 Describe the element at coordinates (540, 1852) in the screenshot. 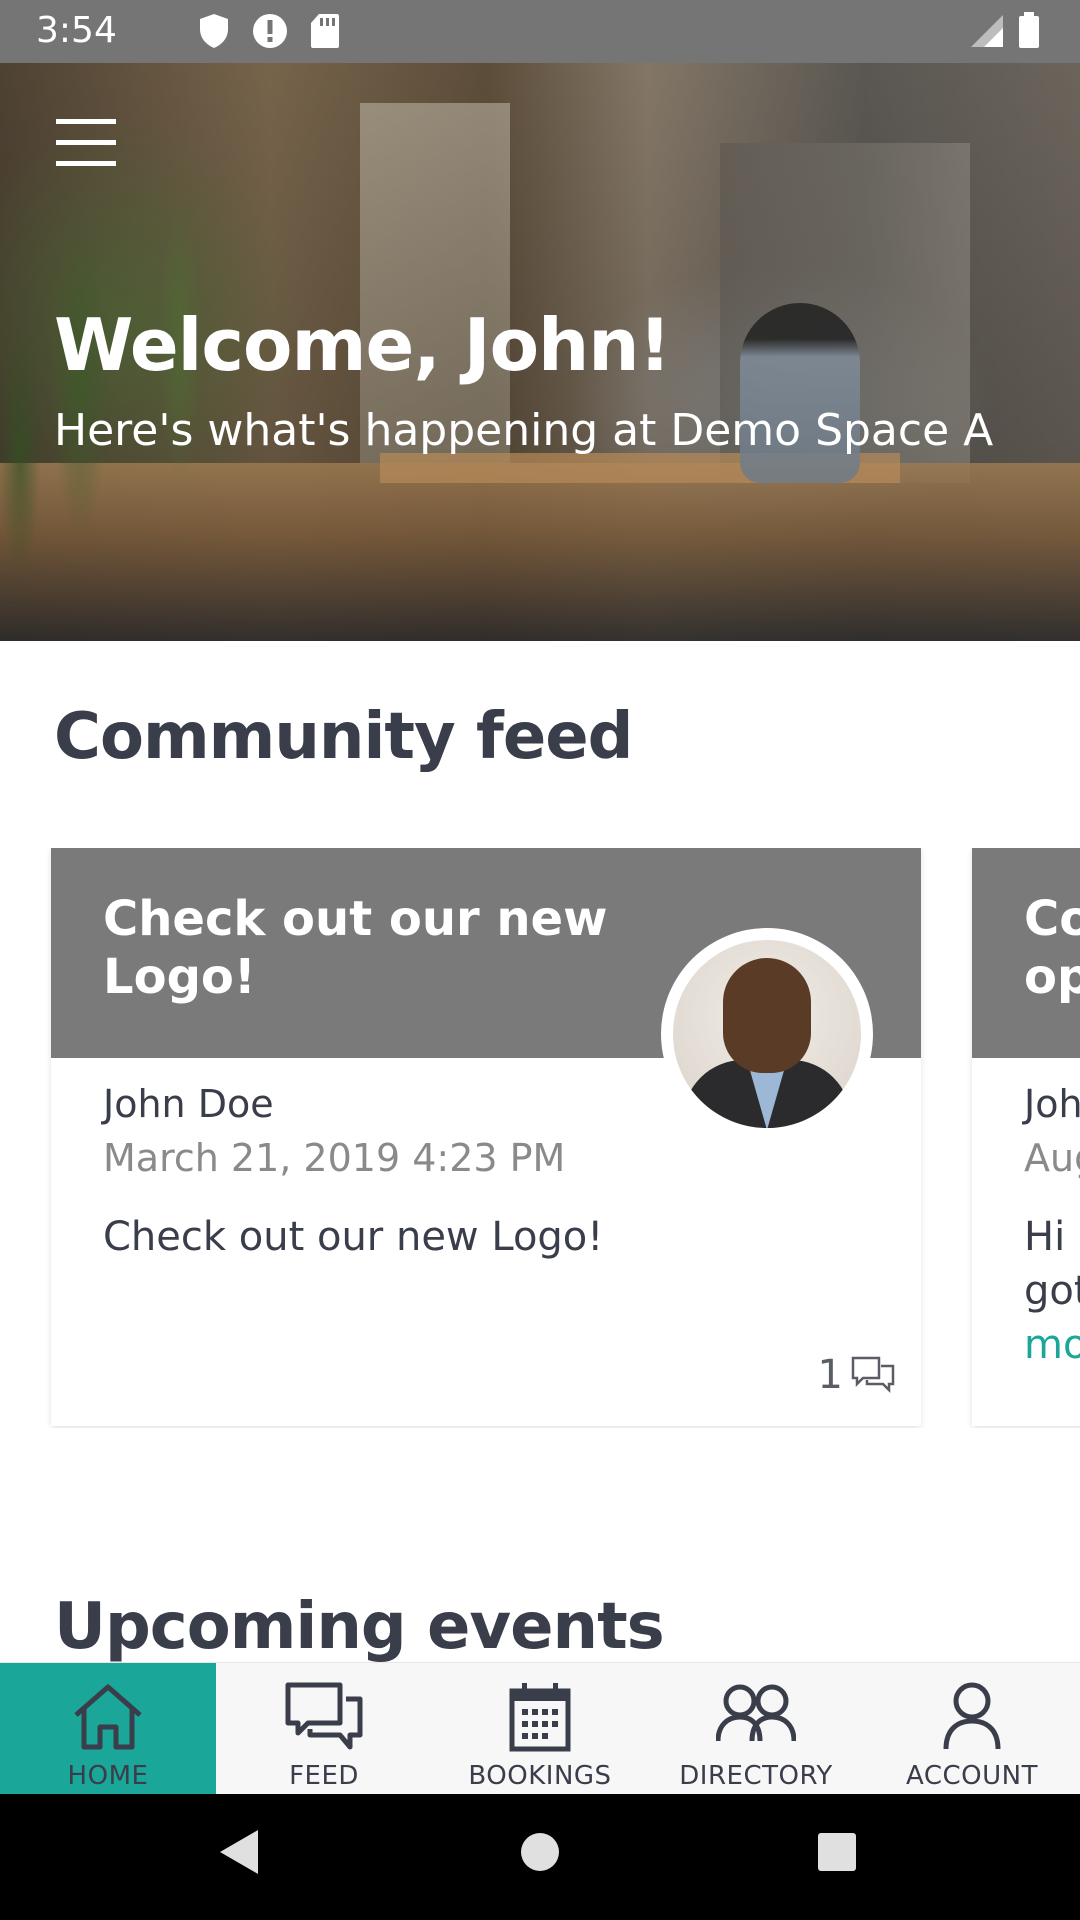

I see `home-circle-icon` at that location.